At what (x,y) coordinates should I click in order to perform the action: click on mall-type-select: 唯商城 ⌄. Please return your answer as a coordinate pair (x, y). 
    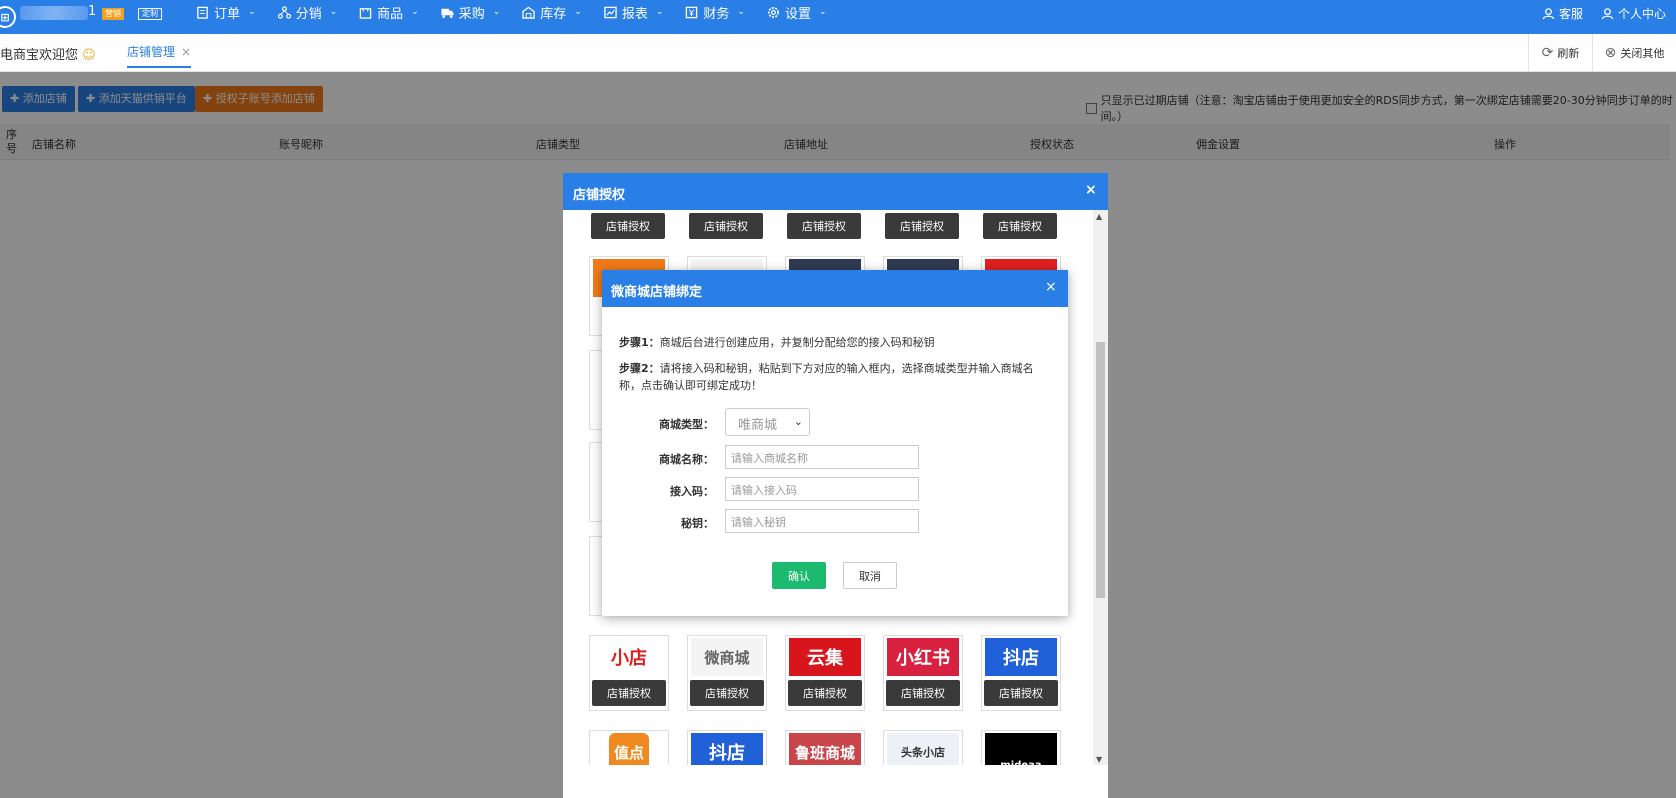
    Looking at the image, I should click on (767, 422).